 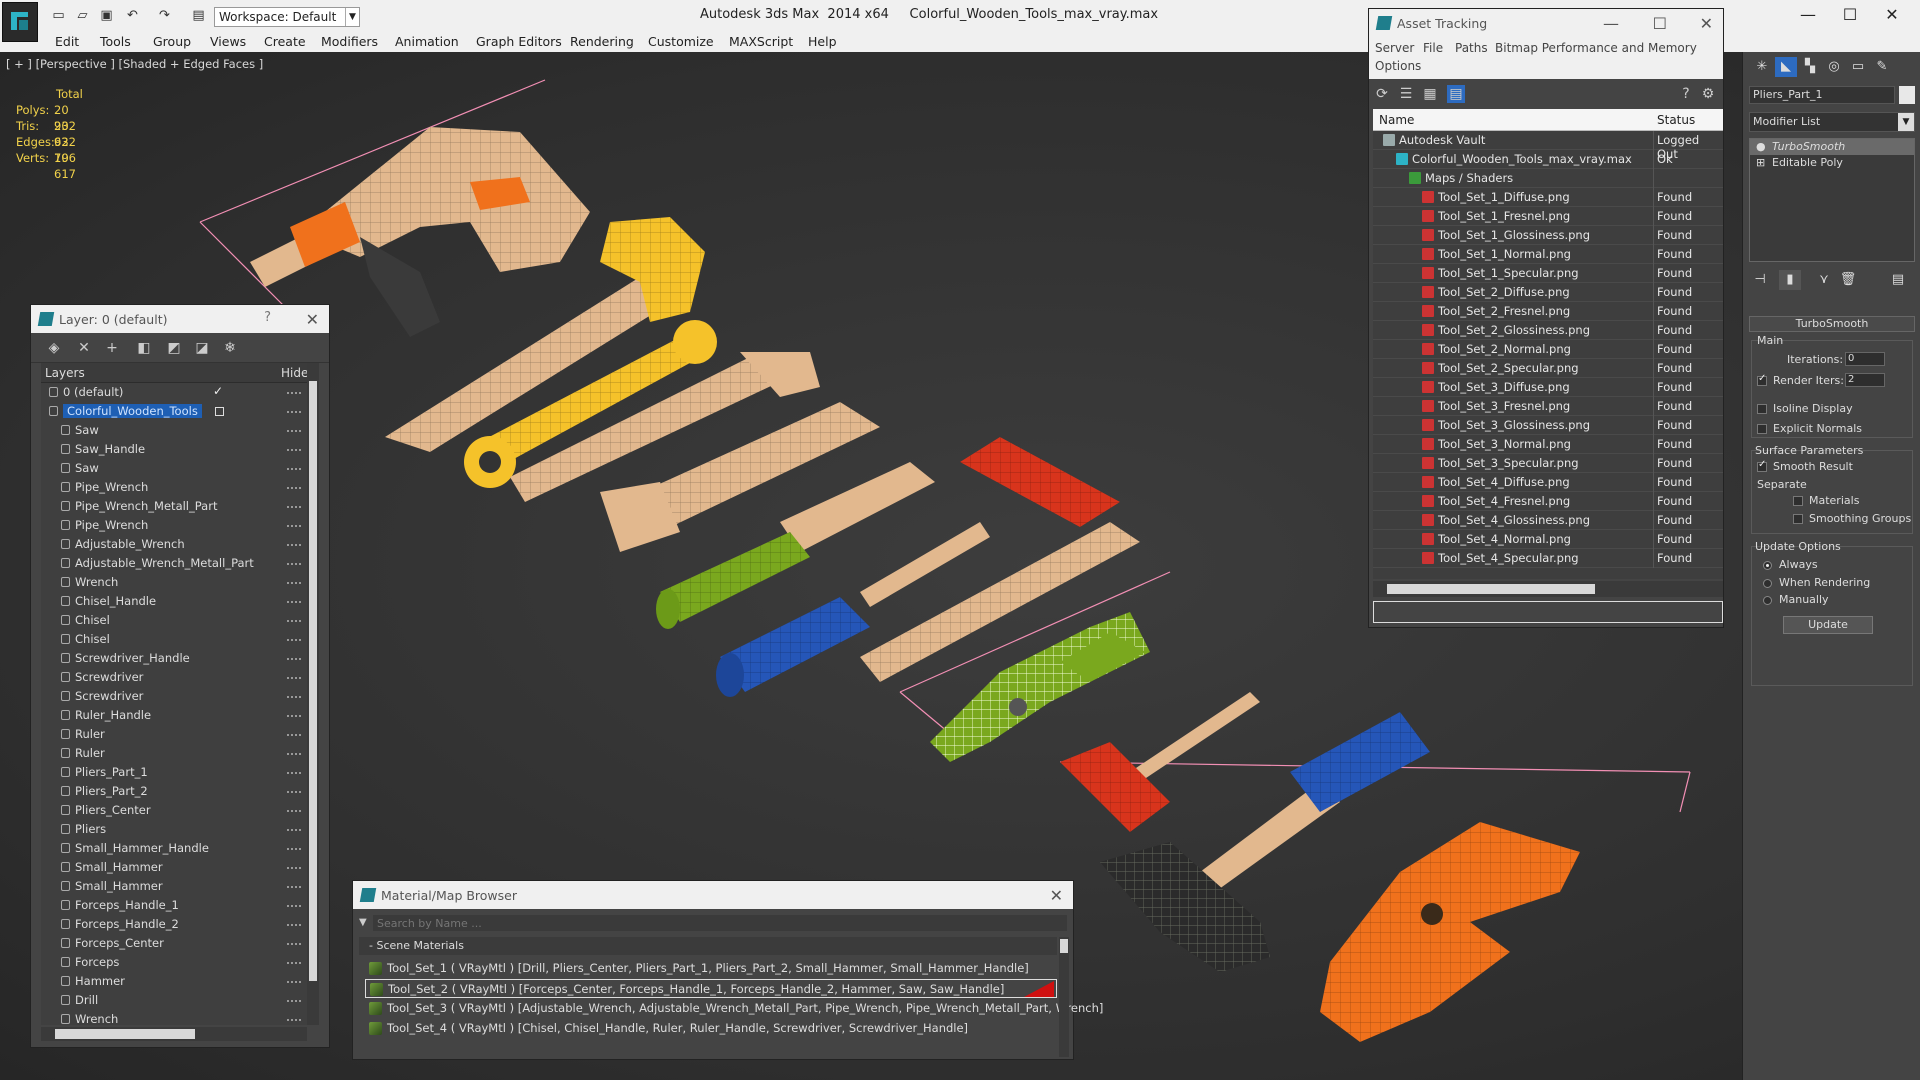 What do you see at coordinates (177, 981) in the screenshot?
I see `object-row: Hammer` at bounding box center [177, 981].